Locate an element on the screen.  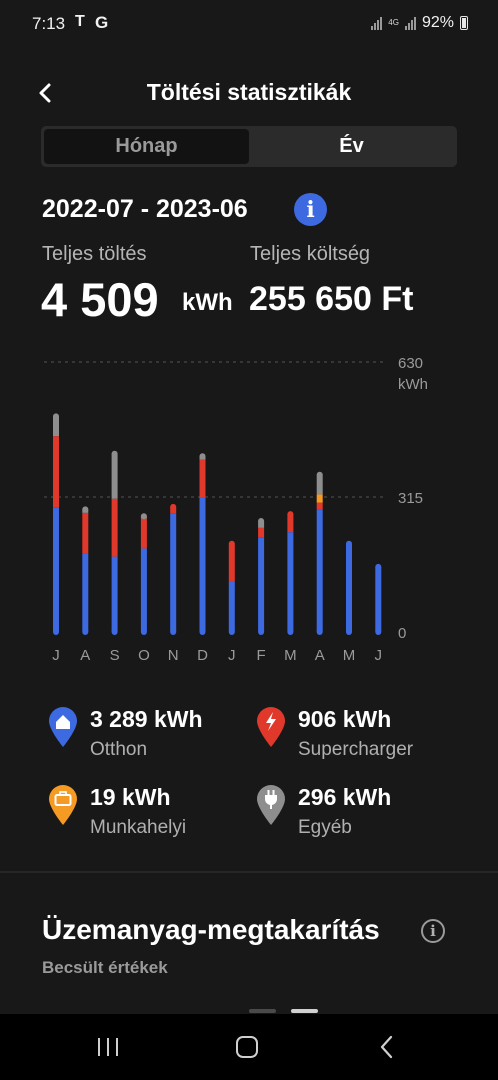
battery-icon is located at coordinates (464, 23).